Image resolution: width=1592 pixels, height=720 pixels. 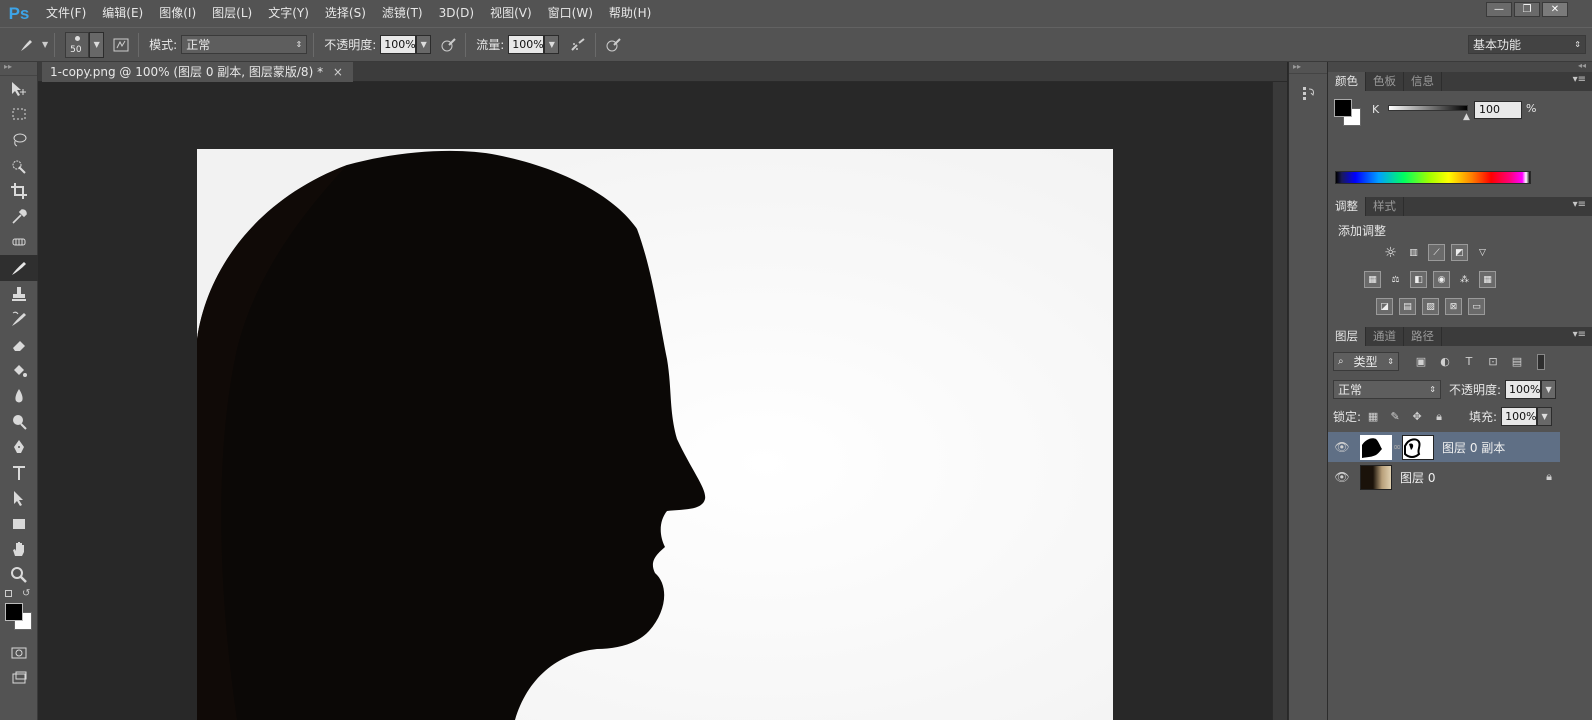 What do you see at coordinates (448, 45) in the screenshot?
I see `pressure-opacity-icon` at bounding box center [448, 45].